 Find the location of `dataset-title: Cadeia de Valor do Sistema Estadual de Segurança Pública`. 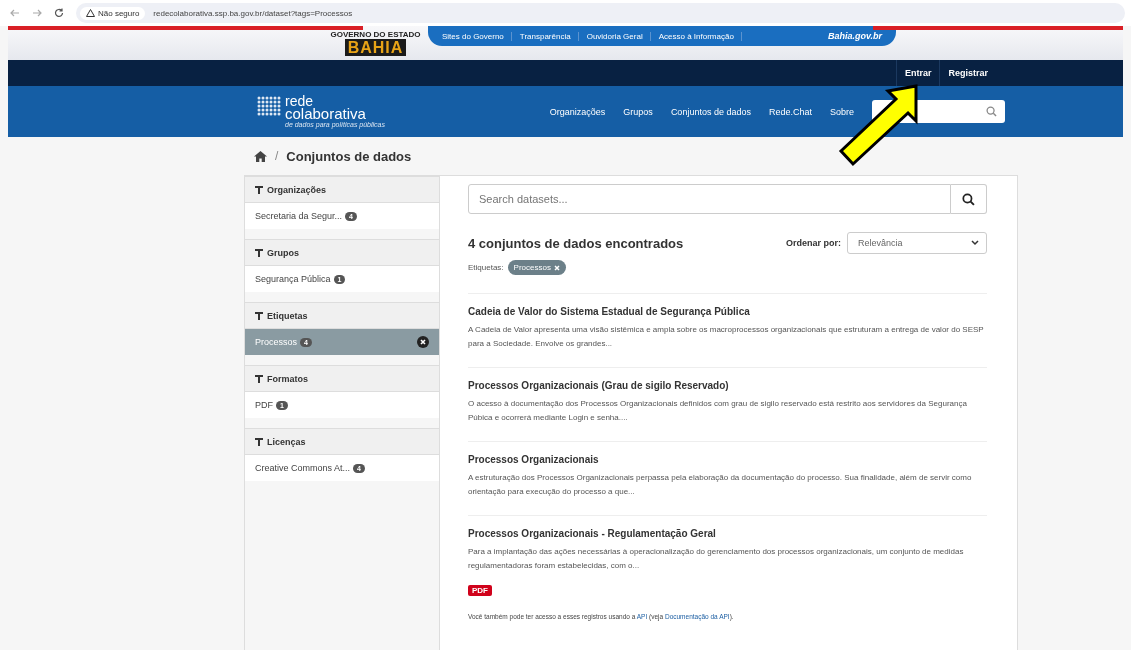

dataset-title: Cadeia de Valor do Sistema Estadual de Segurança Pública is located at coordinates (727, 311).